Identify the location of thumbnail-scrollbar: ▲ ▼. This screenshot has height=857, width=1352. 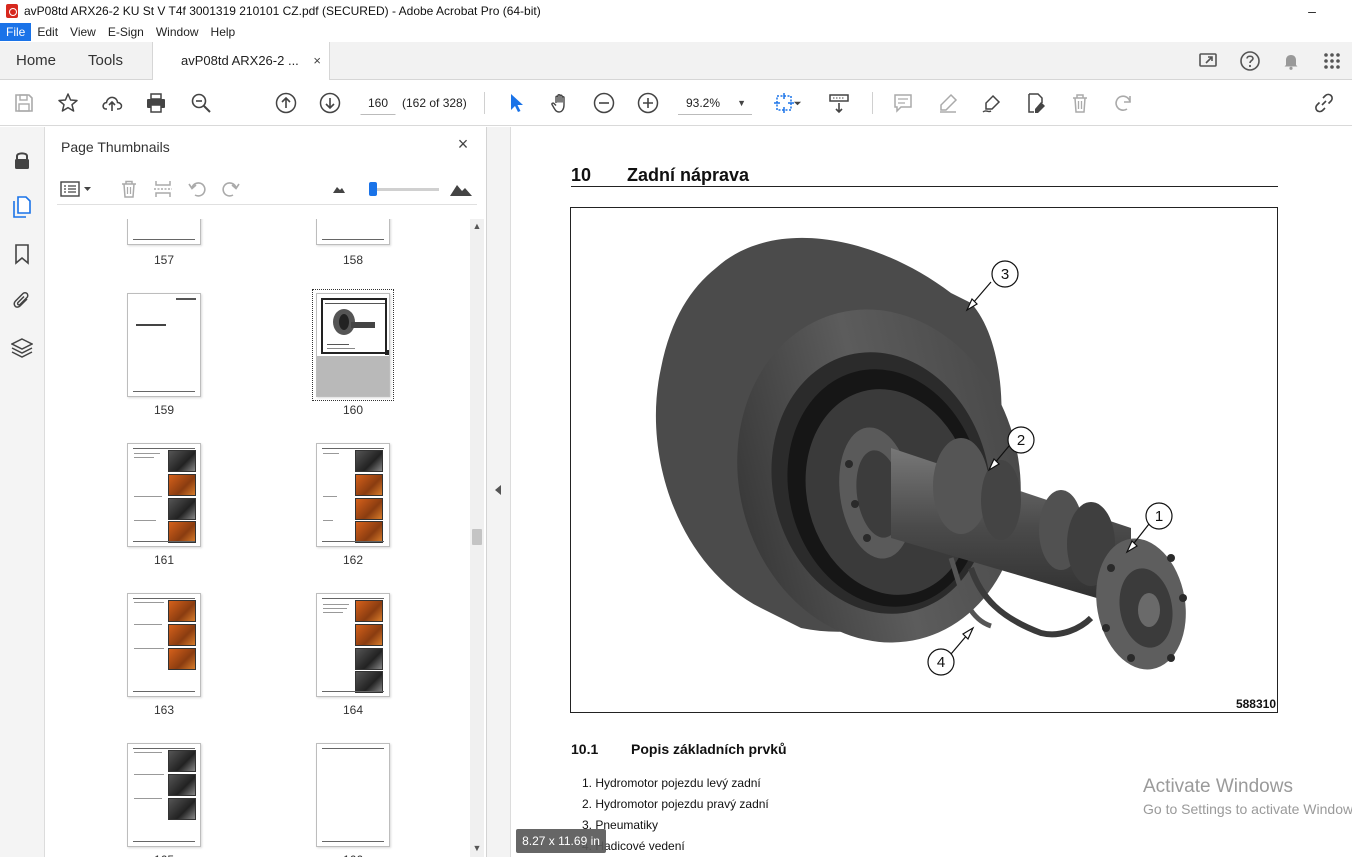
(477, 538).